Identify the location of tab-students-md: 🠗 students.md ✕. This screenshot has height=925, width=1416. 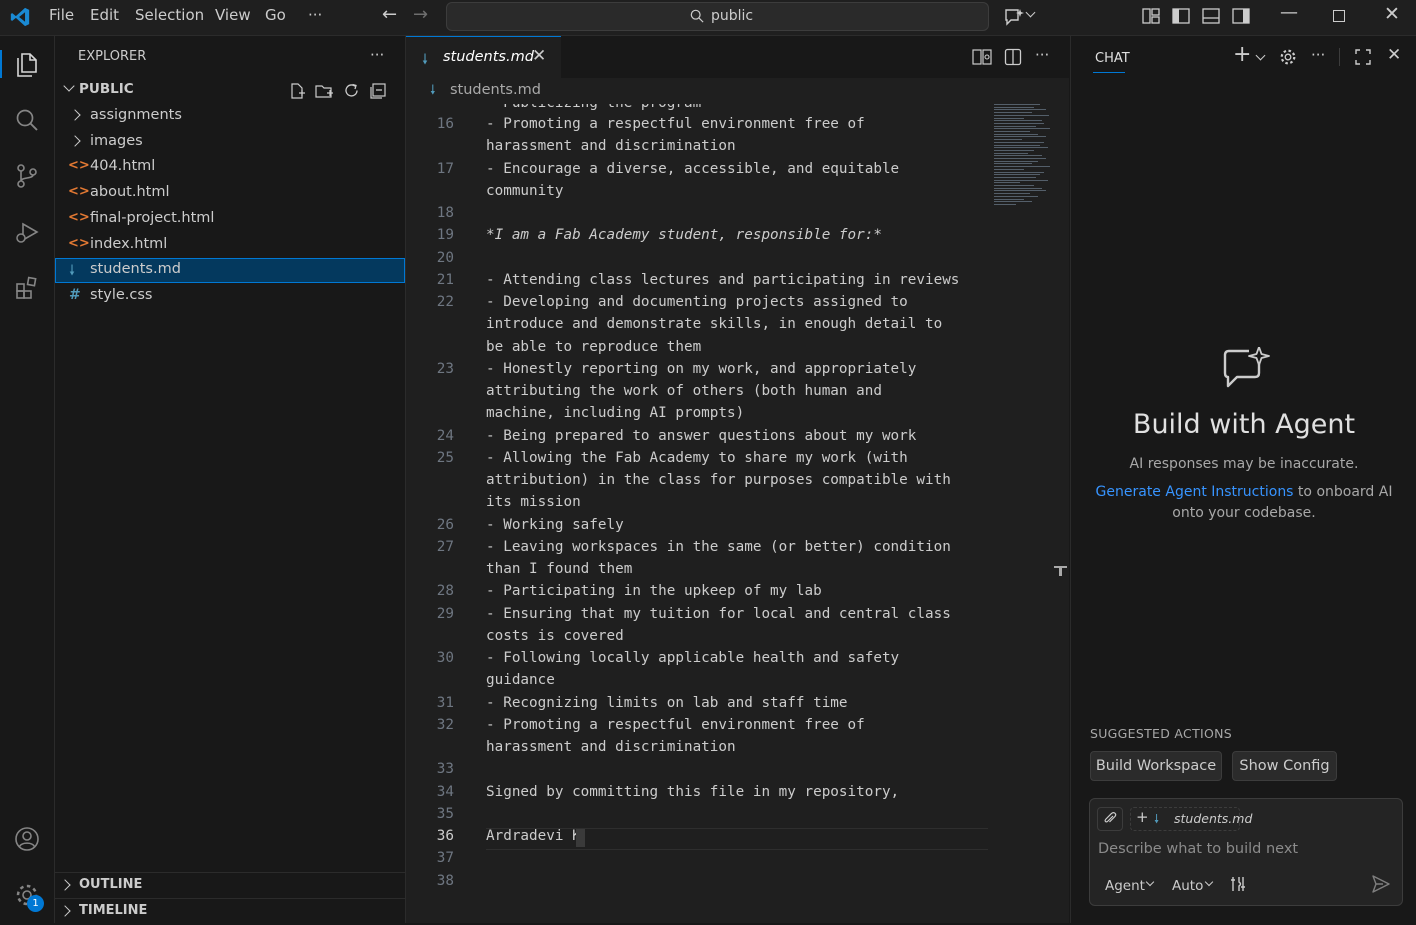
(483, 57).